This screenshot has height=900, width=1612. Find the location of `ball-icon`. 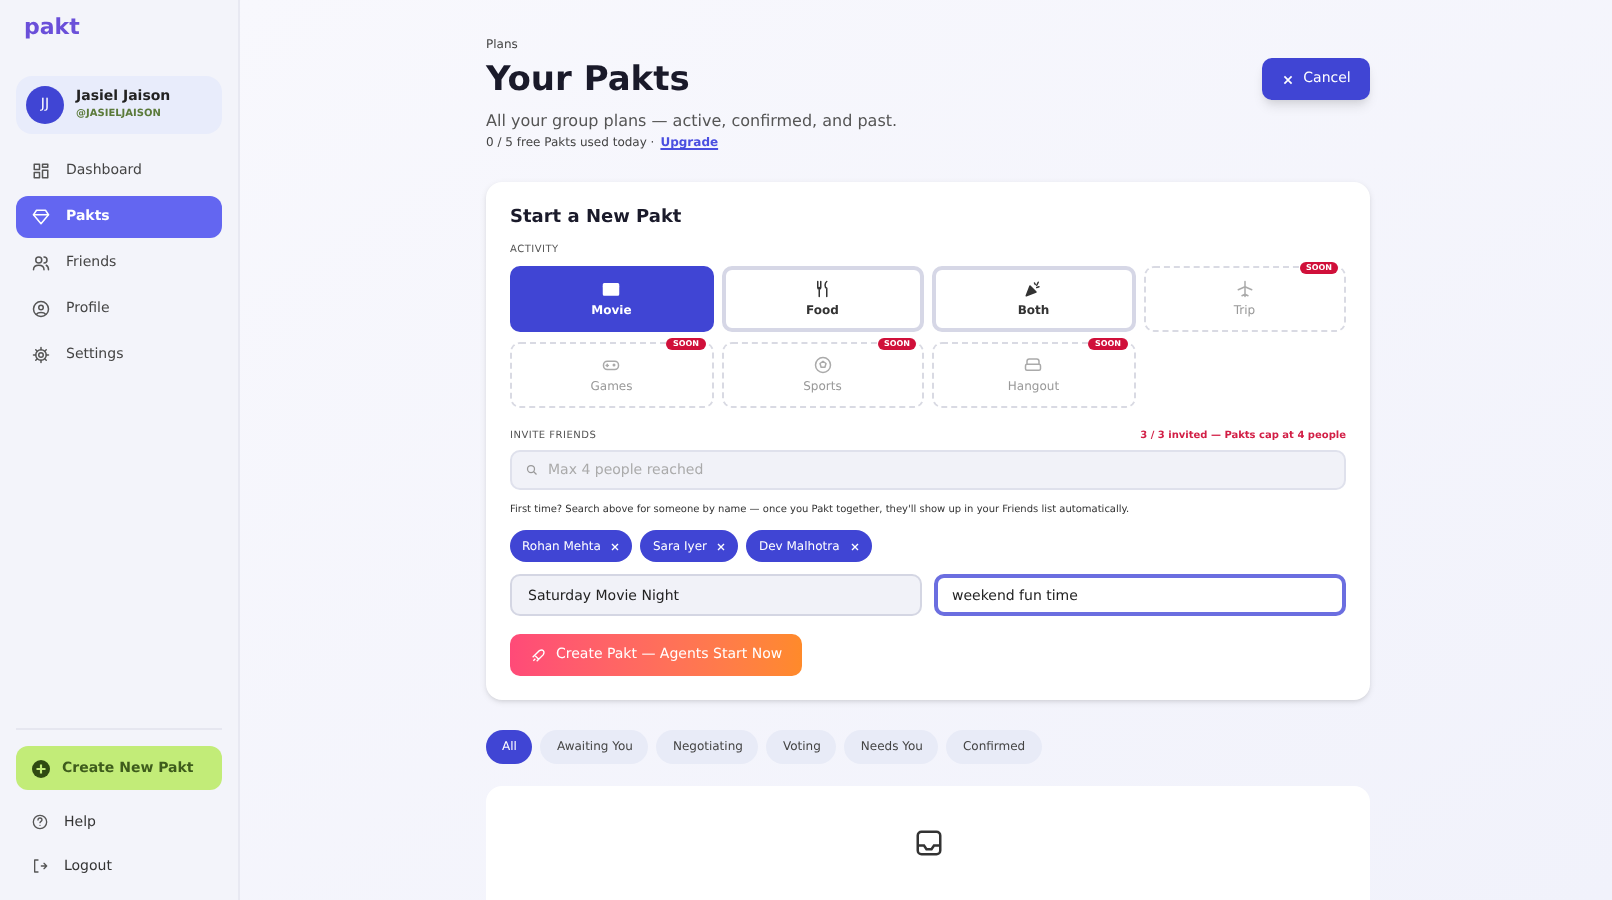

ball-icon is located at coordinates (822, 364).